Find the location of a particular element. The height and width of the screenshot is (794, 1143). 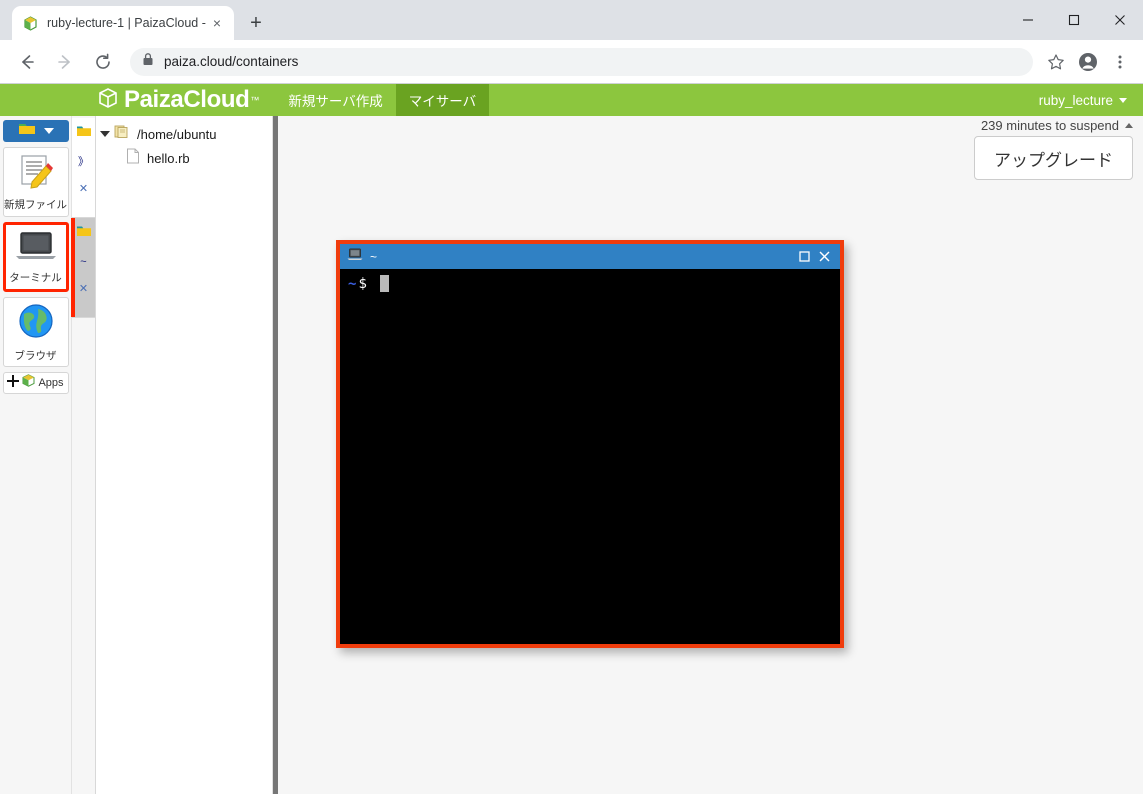

window-controls is located at coordinates (1074, 20).